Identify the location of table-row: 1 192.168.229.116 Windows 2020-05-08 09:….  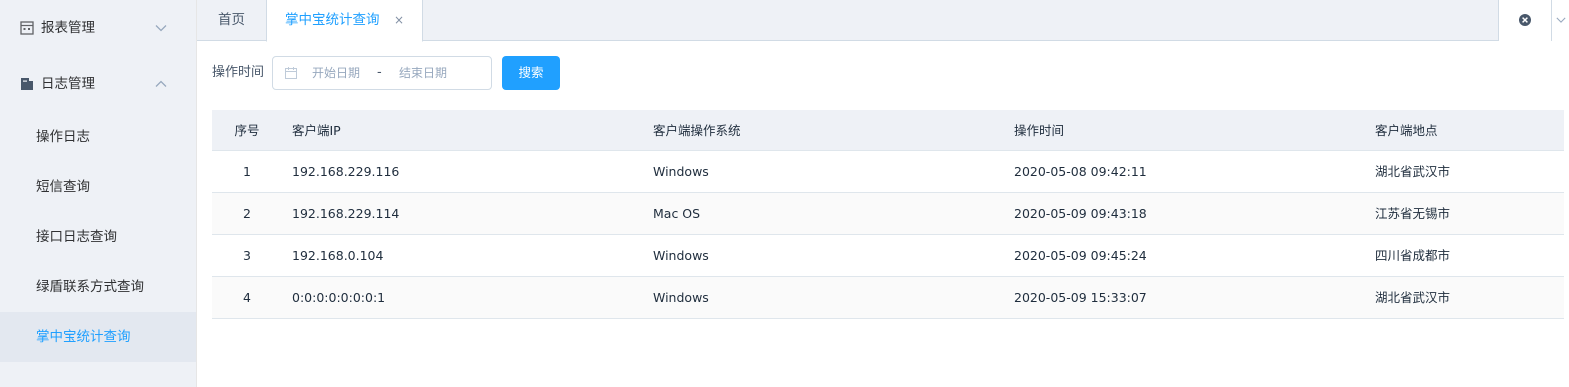
(888, 172).